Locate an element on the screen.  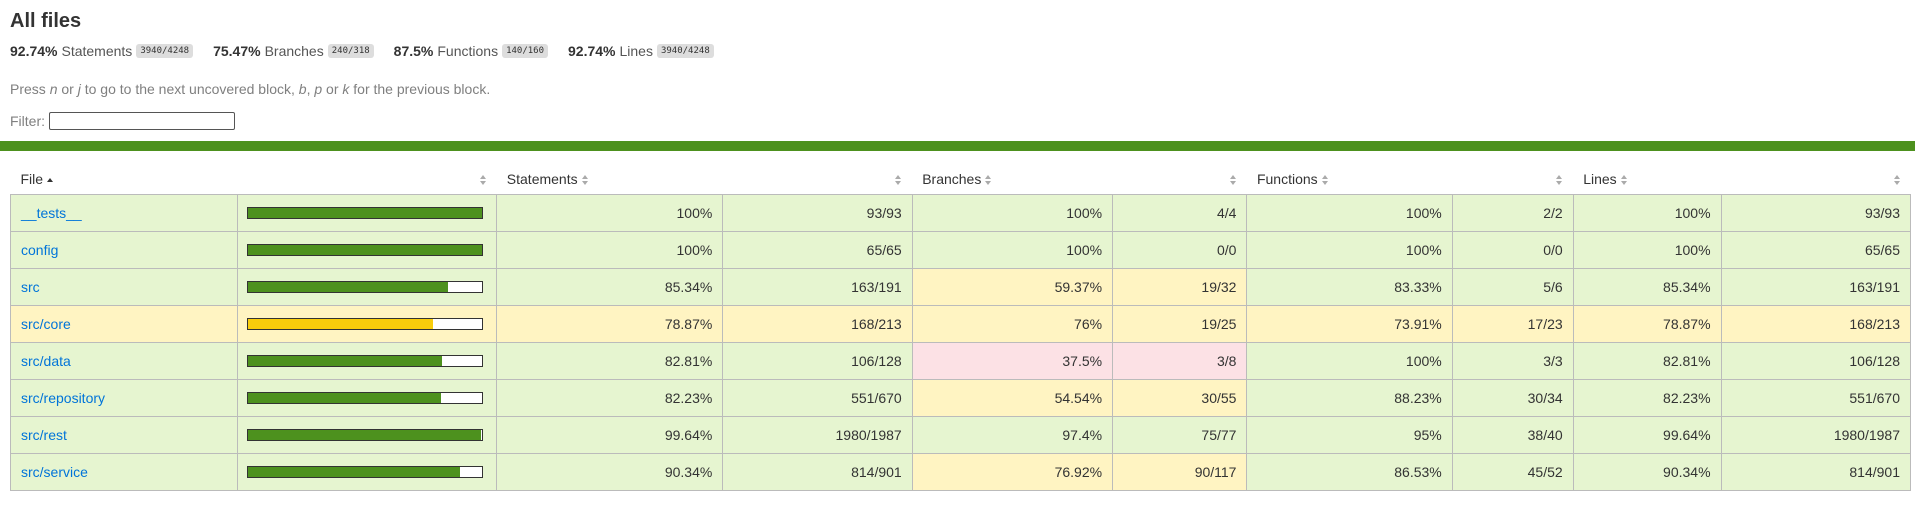
statements-pct: 82.81% is located at coordinates (610, 361).